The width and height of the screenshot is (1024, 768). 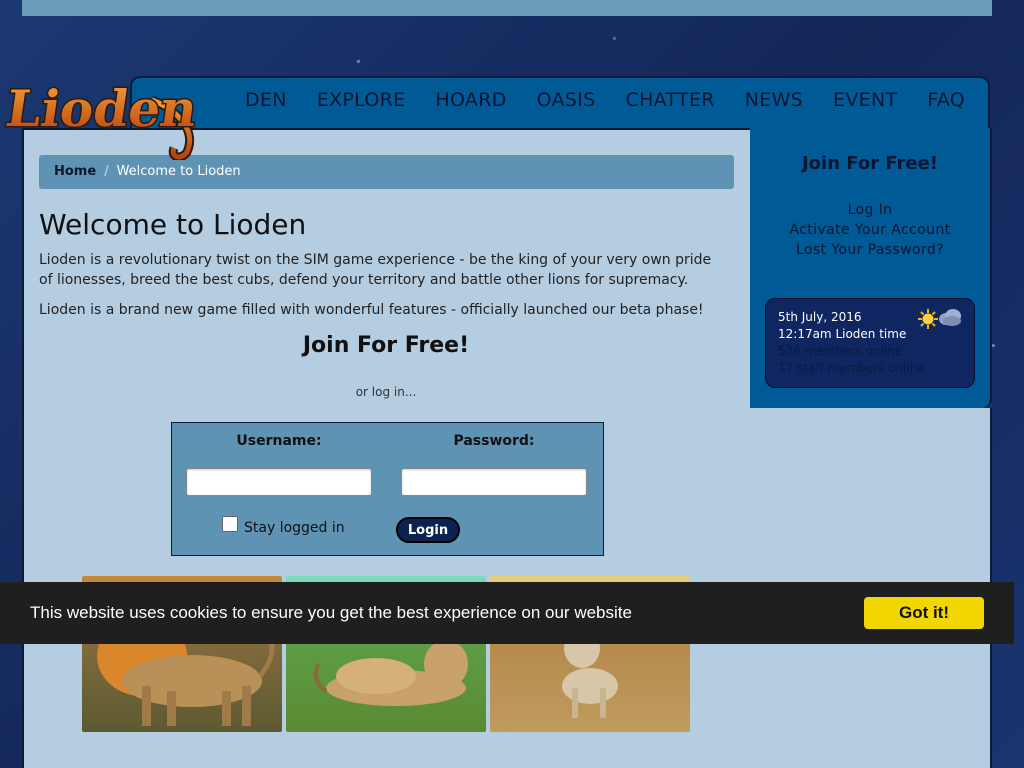 What do you see at coordinates (870, 351) in the screenshot?
I see `members-online: 536 members online` at bounding box center [870, 351].